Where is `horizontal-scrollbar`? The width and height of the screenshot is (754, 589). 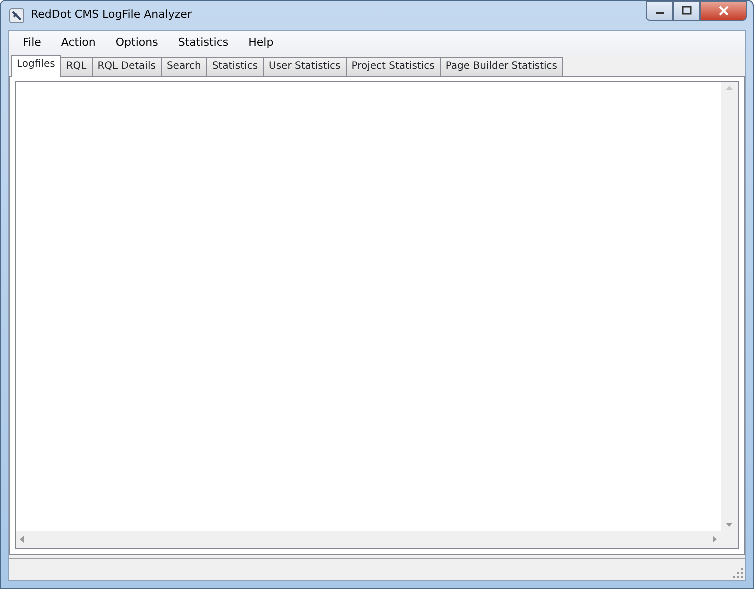 horizontal-scrollbar is located at coordinates (368, 539).